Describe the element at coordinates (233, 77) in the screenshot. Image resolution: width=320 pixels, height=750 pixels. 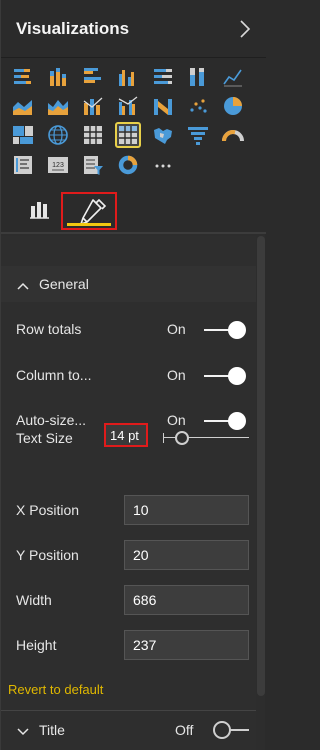
I see `line-chart-icon` at that location.